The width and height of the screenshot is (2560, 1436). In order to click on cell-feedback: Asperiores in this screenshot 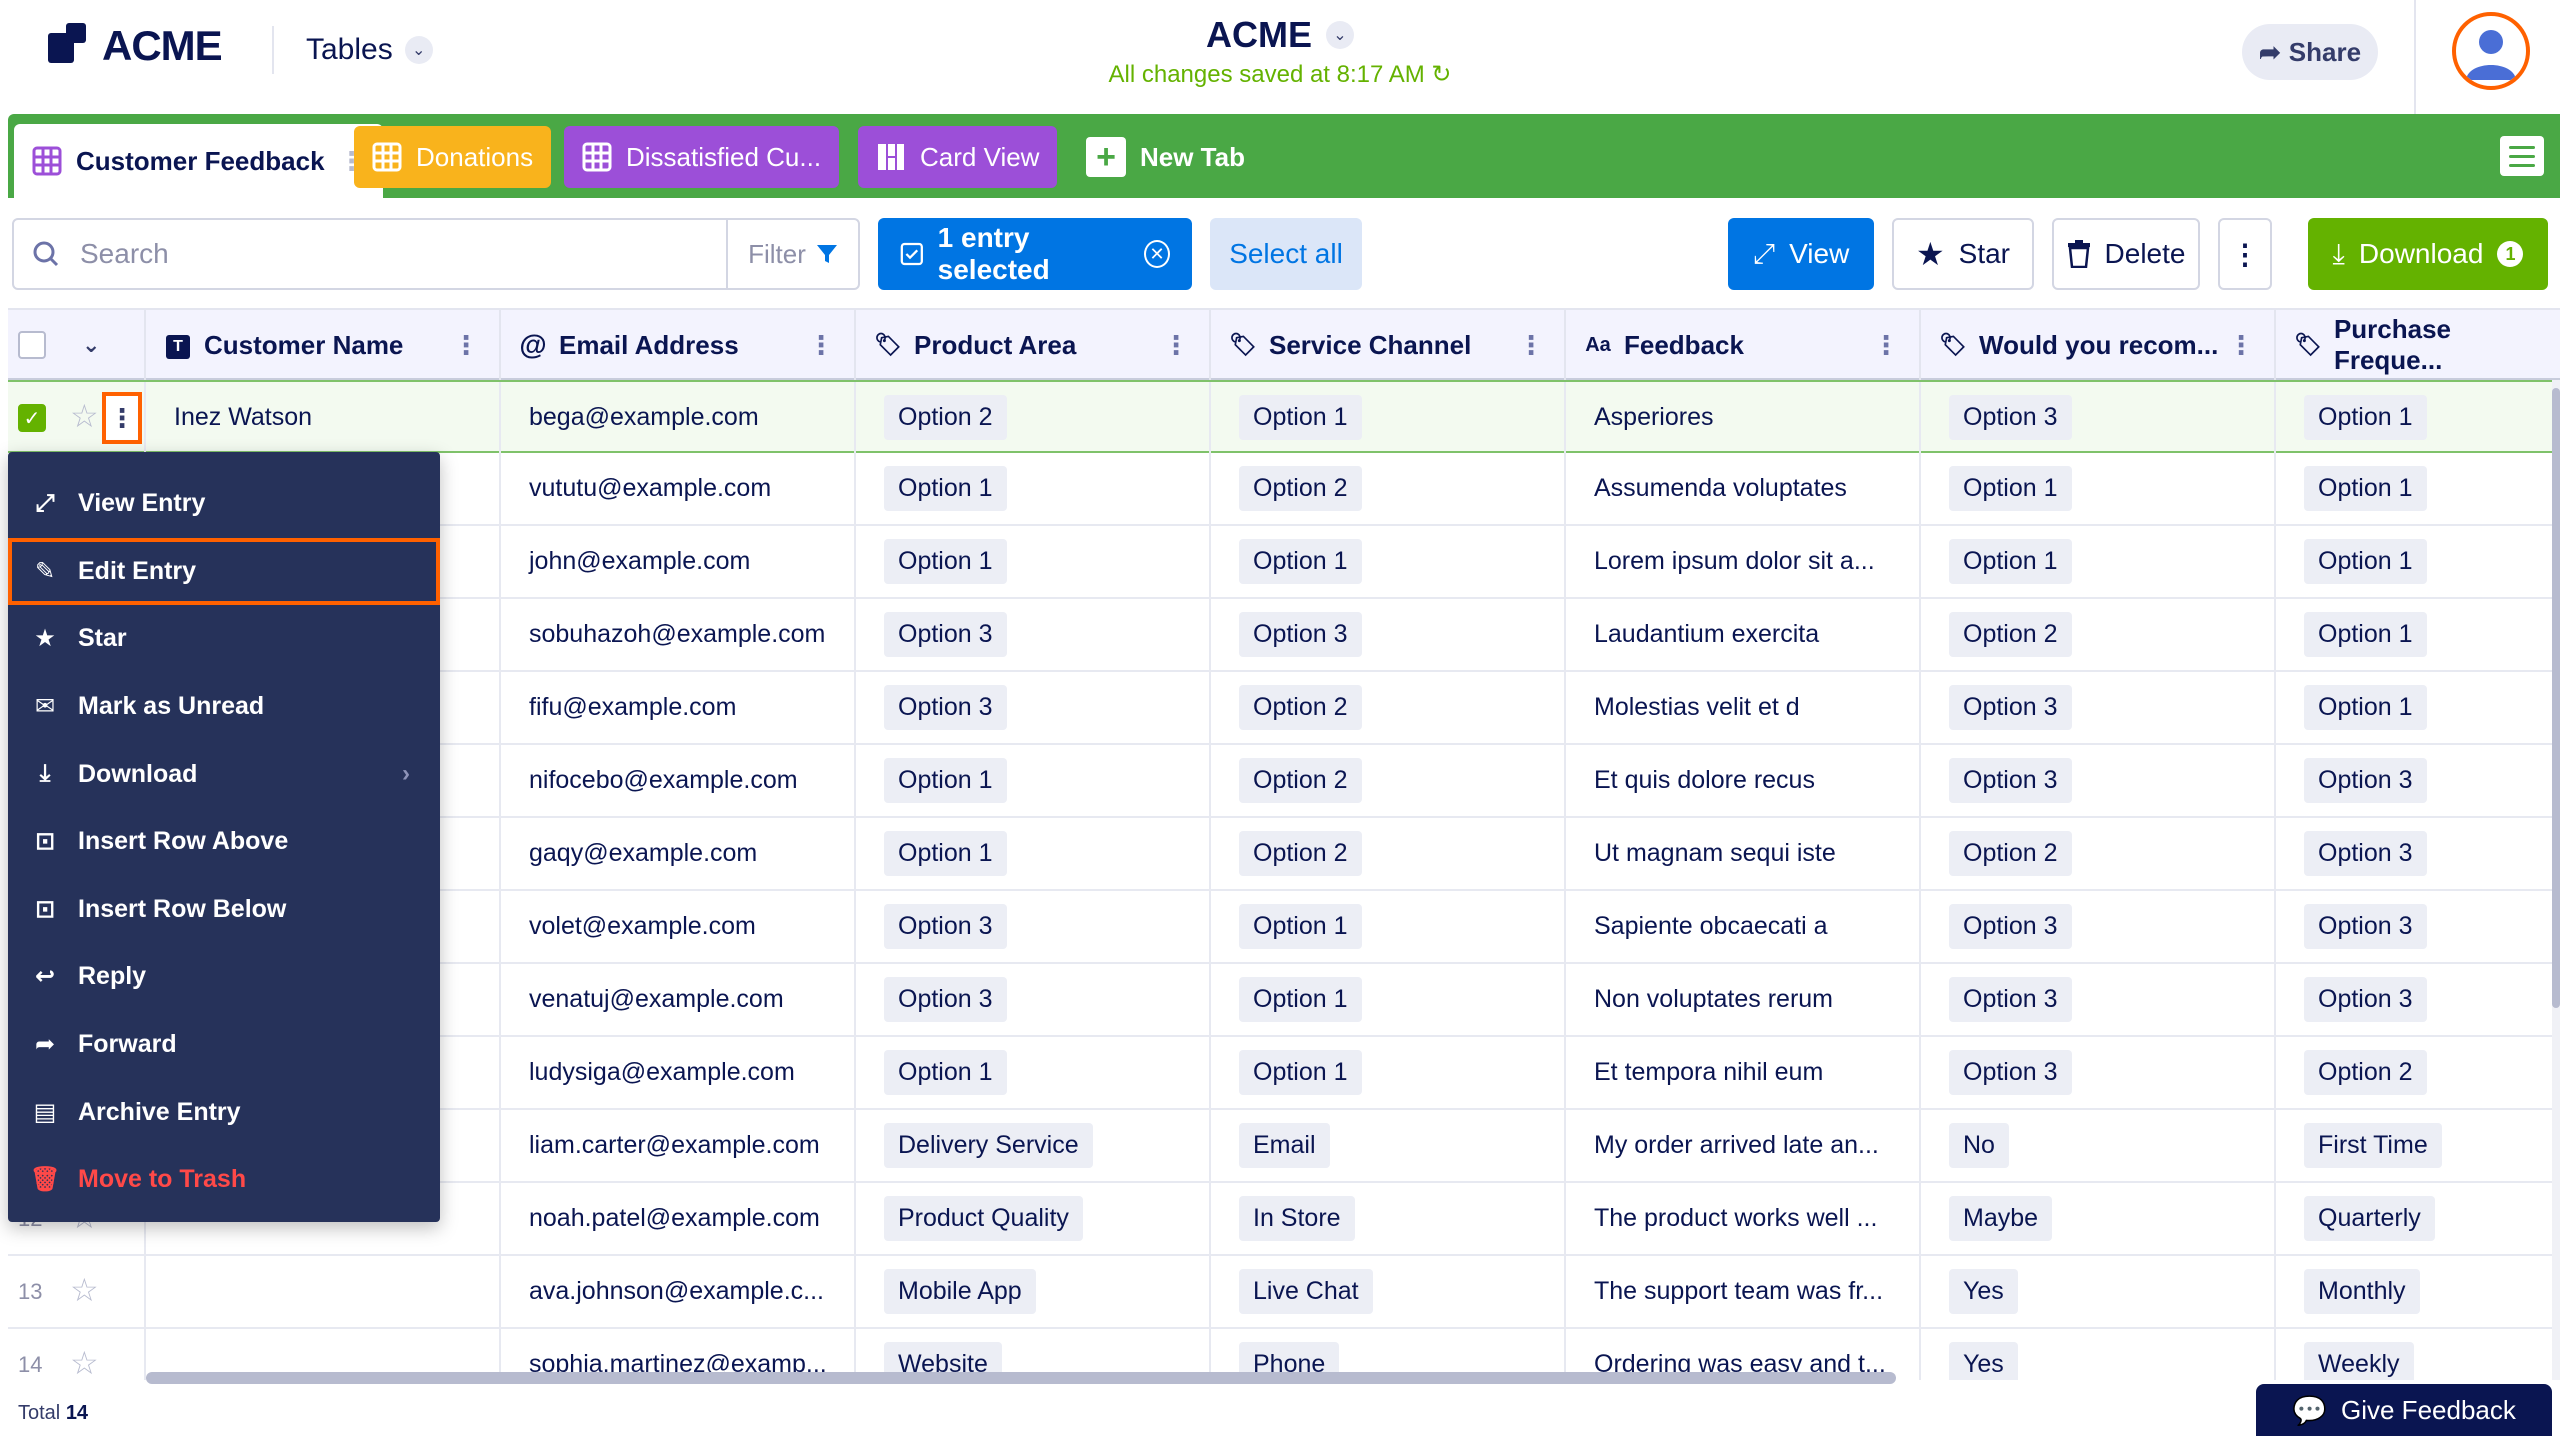, I will do `click(1743, 417)`.